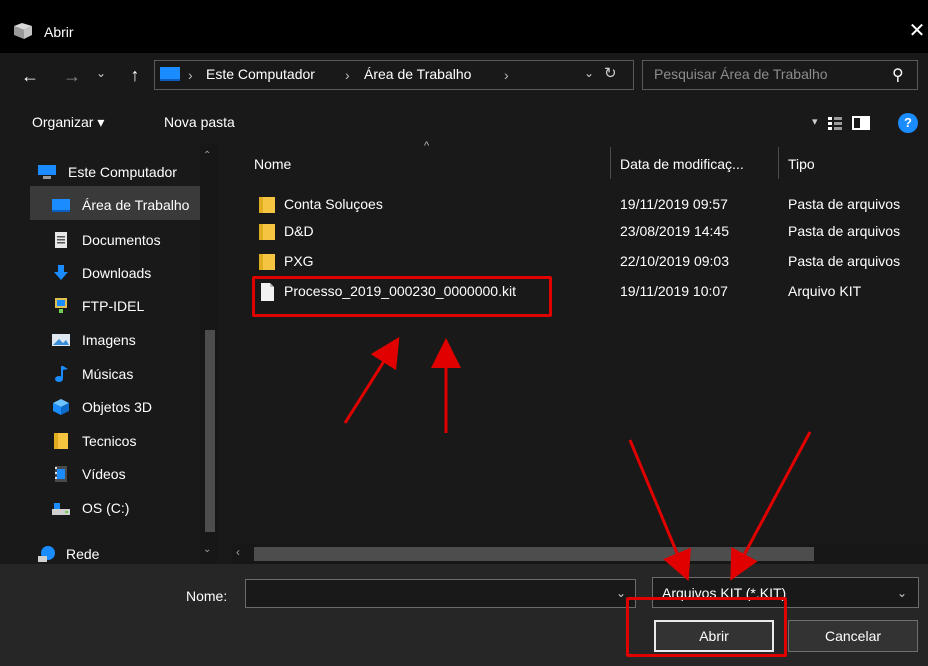  What do you see at coordinates (135, 75) in the screenshot?
I see `up-arrow-icon: ↑` at bounding box center [135, 75].